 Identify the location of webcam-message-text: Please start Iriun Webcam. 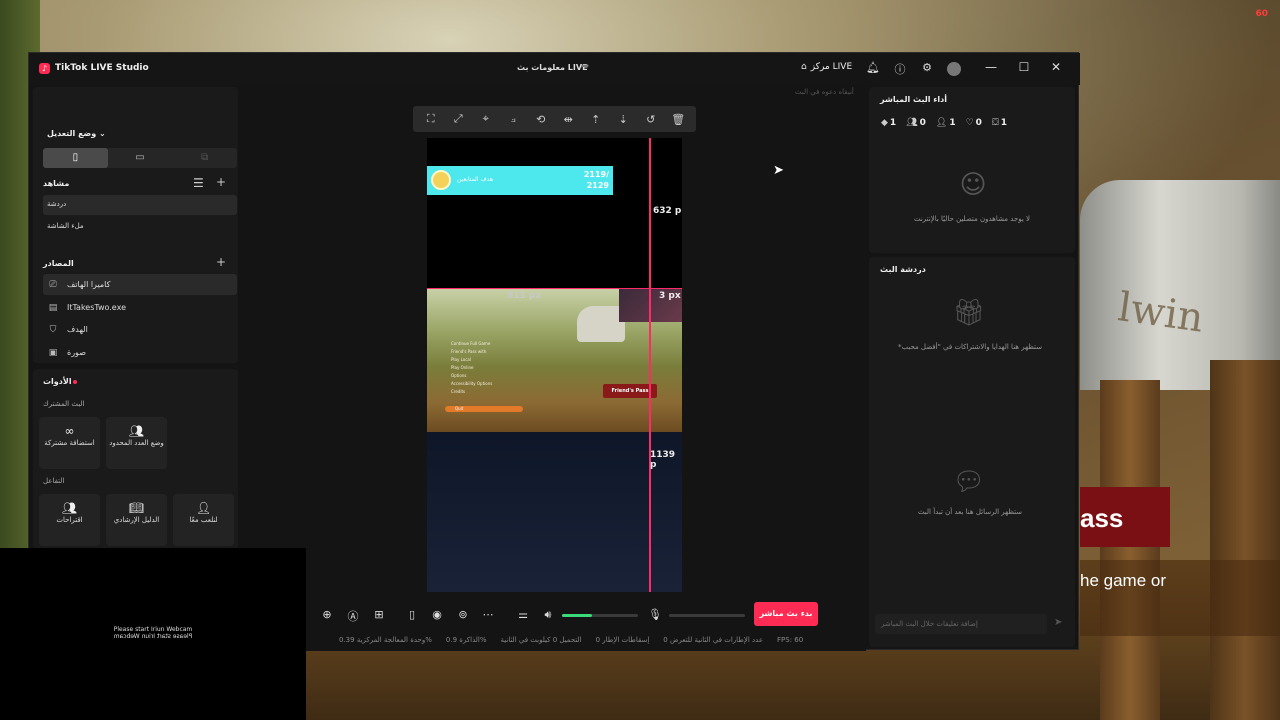
(153, 629).